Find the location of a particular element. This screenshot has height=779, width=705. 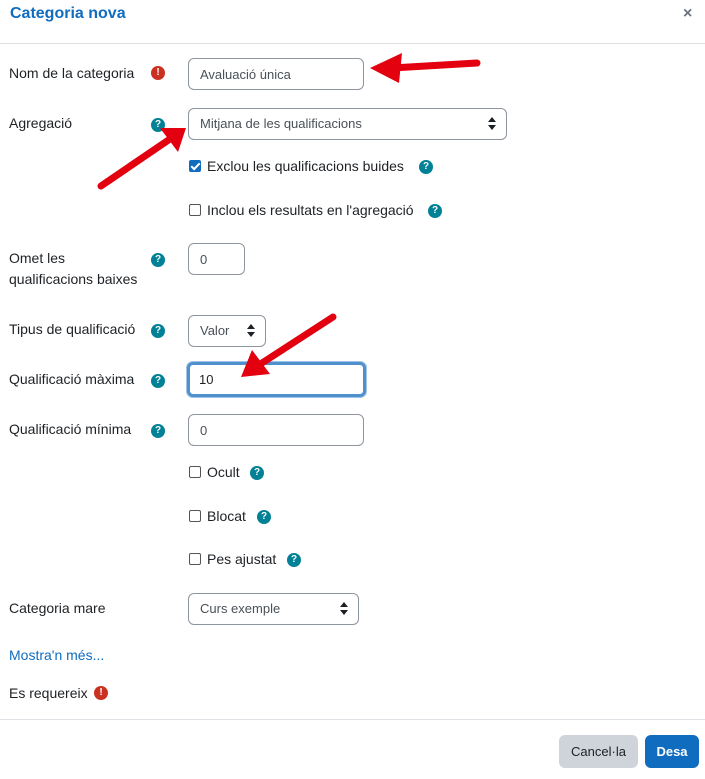

weight-adjusted-checkbox is located at coordinates (195, 559).